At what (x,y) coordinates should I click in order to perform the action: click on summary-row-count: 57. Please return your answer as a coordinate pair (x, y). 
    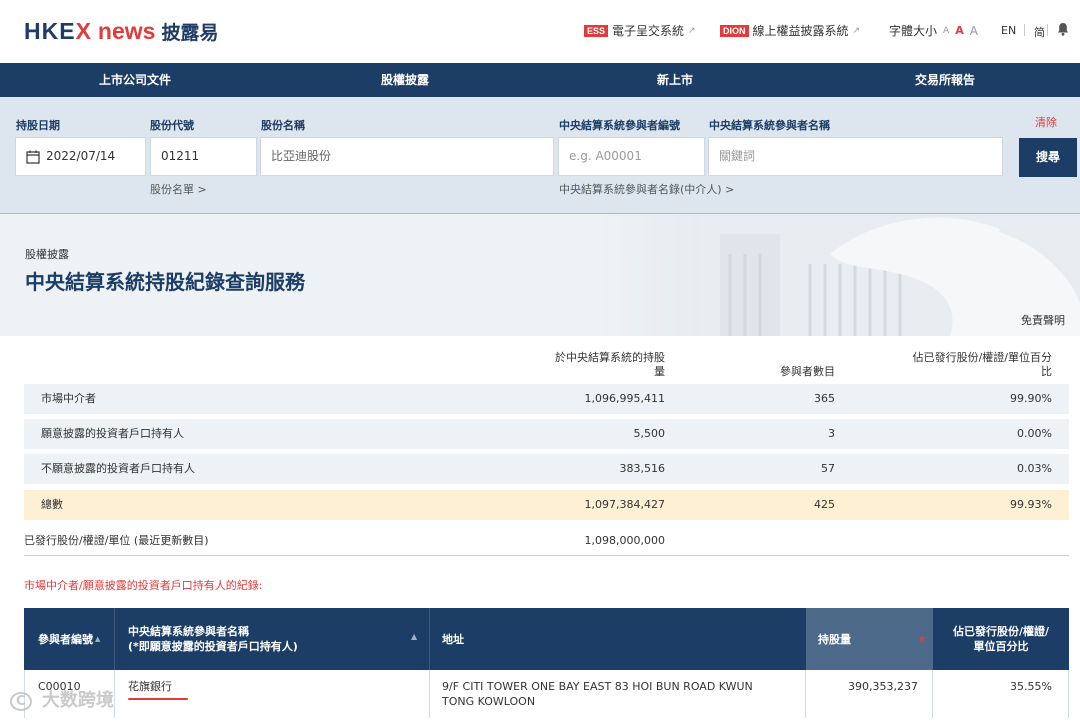
    Looking at the image, I should click on (828, 468).